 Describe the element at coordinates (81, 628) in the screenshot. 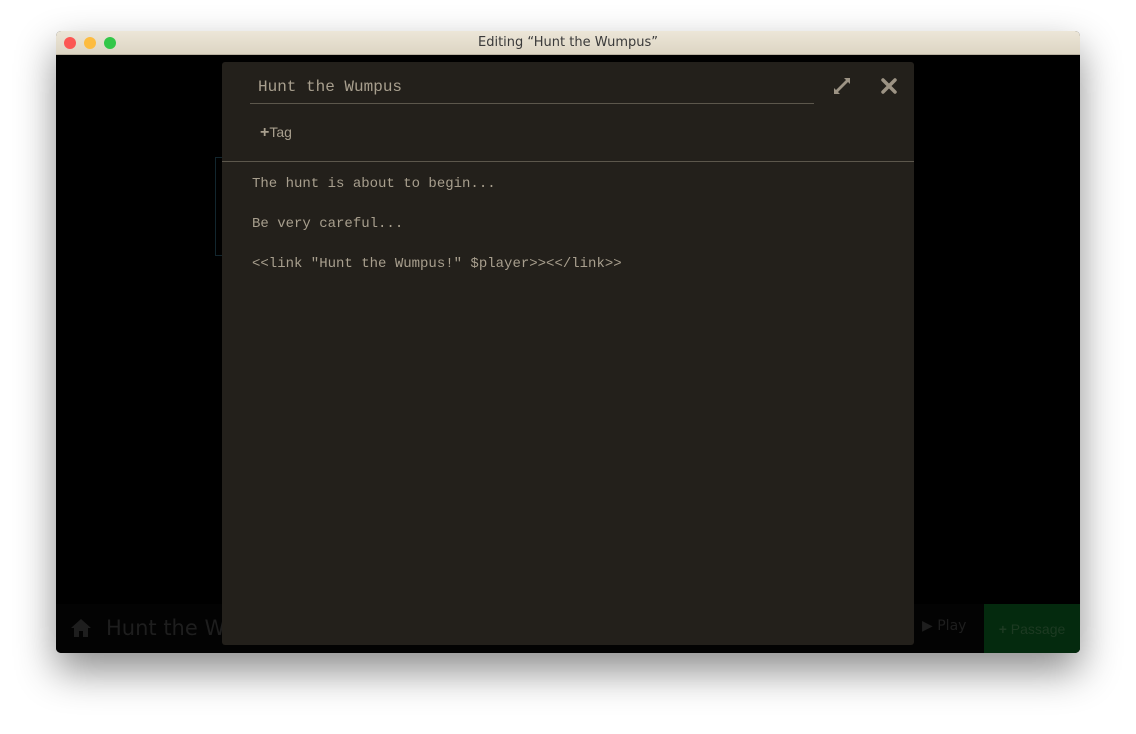

I see `home-icon` at that location.